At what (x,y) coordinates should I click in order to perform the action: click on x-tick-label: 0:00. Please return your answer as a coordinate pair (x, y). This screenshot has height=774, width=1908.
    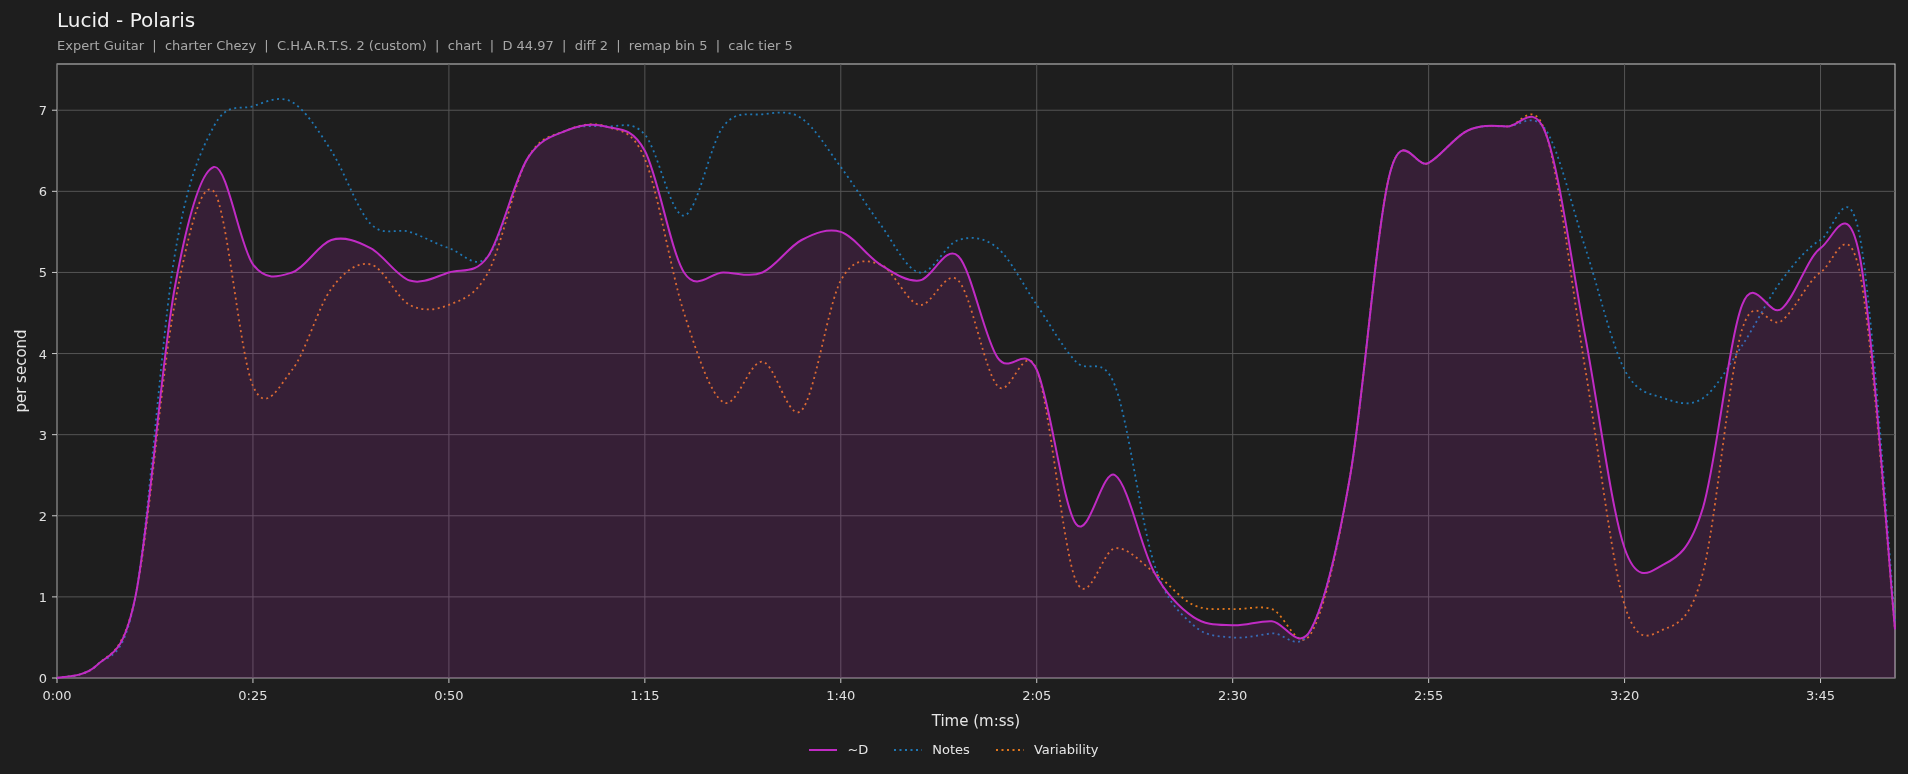
    Looking at the image, I should click on (57, 695).